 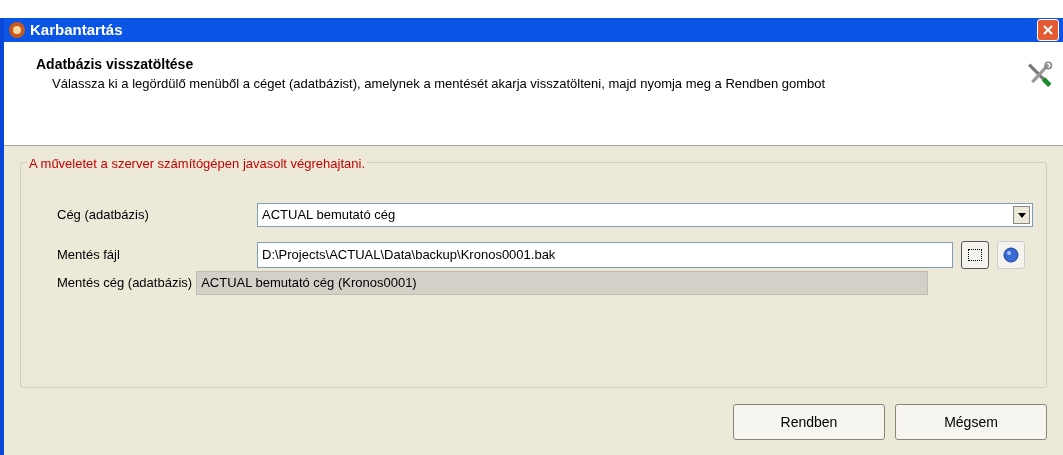 What do you see at coordinates (77, 29) in the screenshot?
I see `window-title: Karbantartás` at bounding box center [77, 29].